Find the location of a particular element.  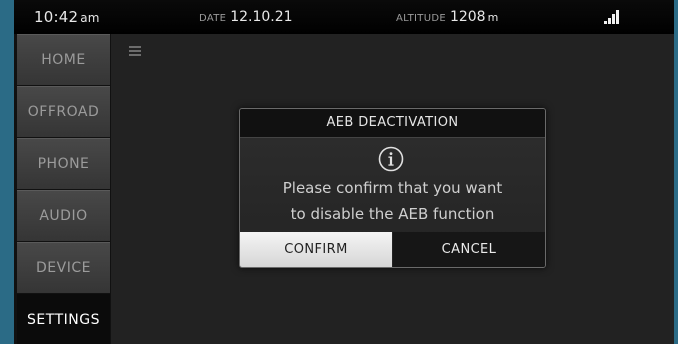

sidebar: HOME OFFROAD PHONE AUDIO DEVICE SETTINGS is located at coordinates (62, 189).